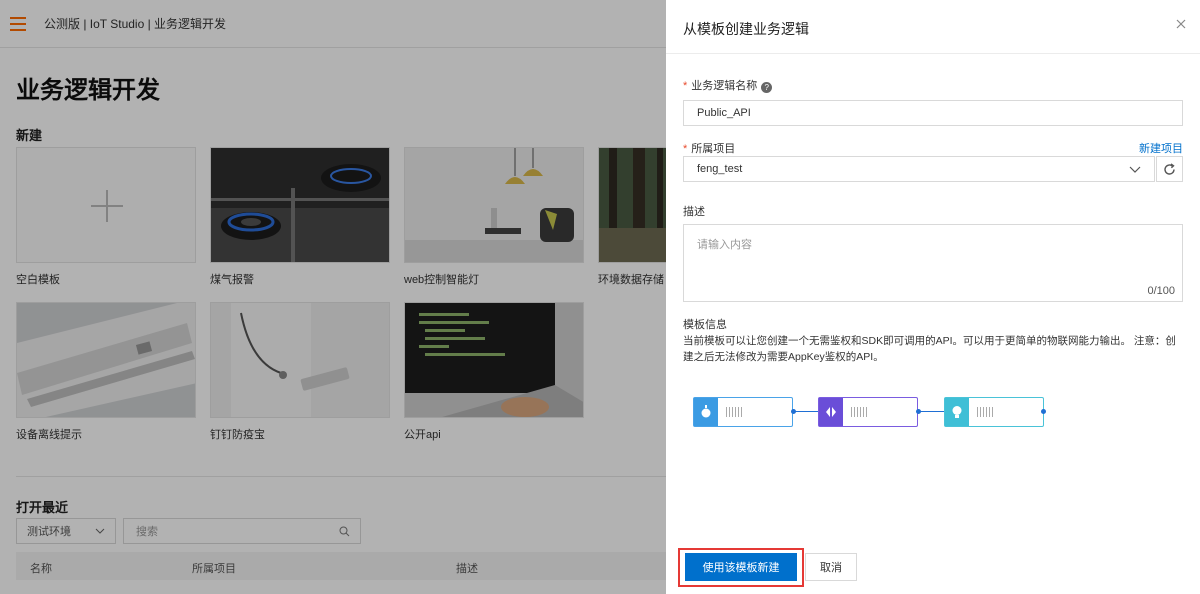  I want to click on drawer-title: 从模板创建业务逻辑, so click(746, 29).